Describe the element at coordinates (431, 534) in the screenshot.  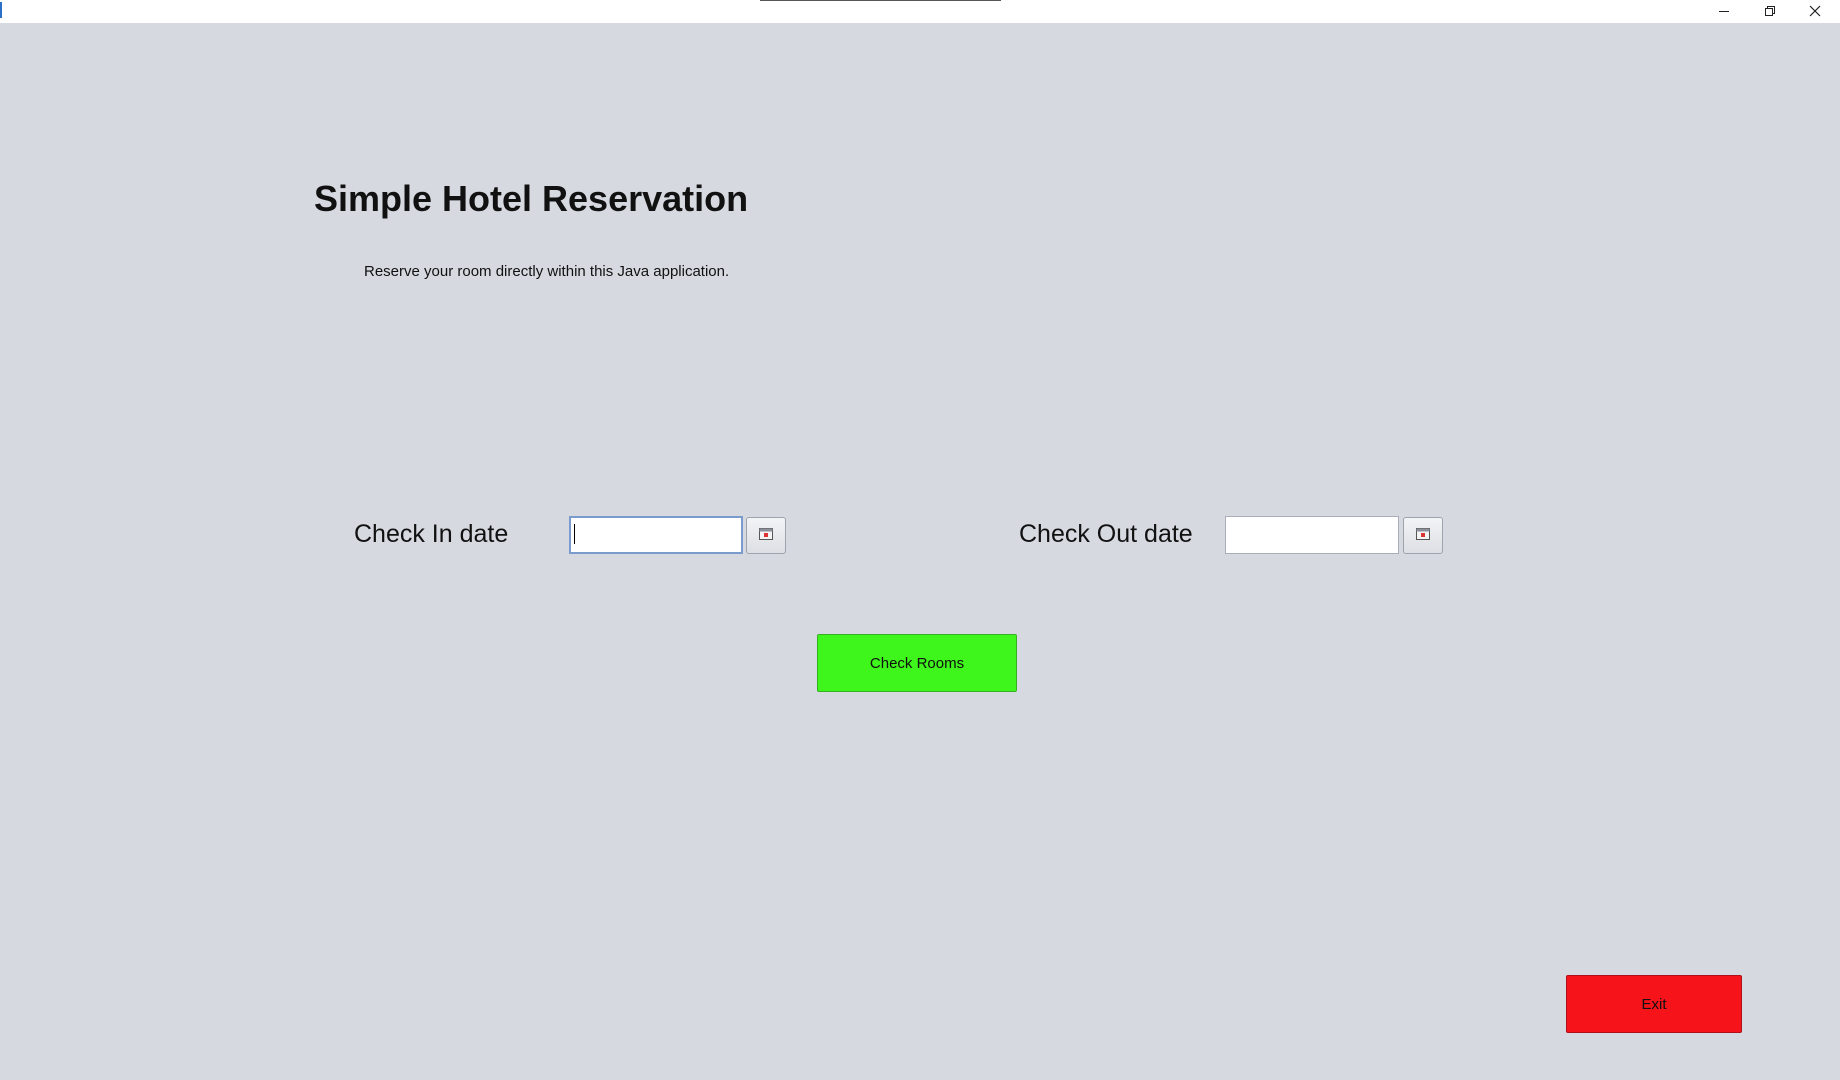
I see `check-in-label: Check In date` at that location.